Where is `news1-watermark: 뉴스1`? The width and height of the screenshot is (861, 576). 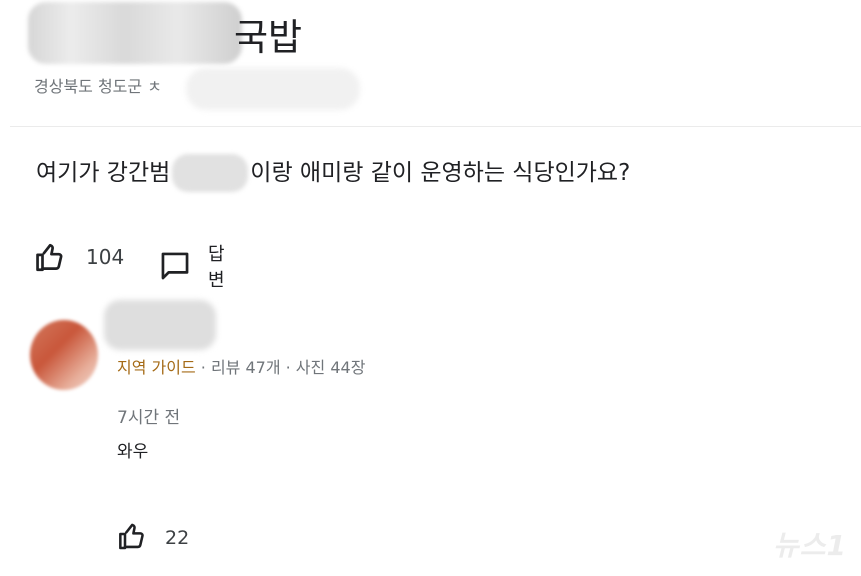
news1-watermark: 뉴스1 is located at coordinates (810, 544).